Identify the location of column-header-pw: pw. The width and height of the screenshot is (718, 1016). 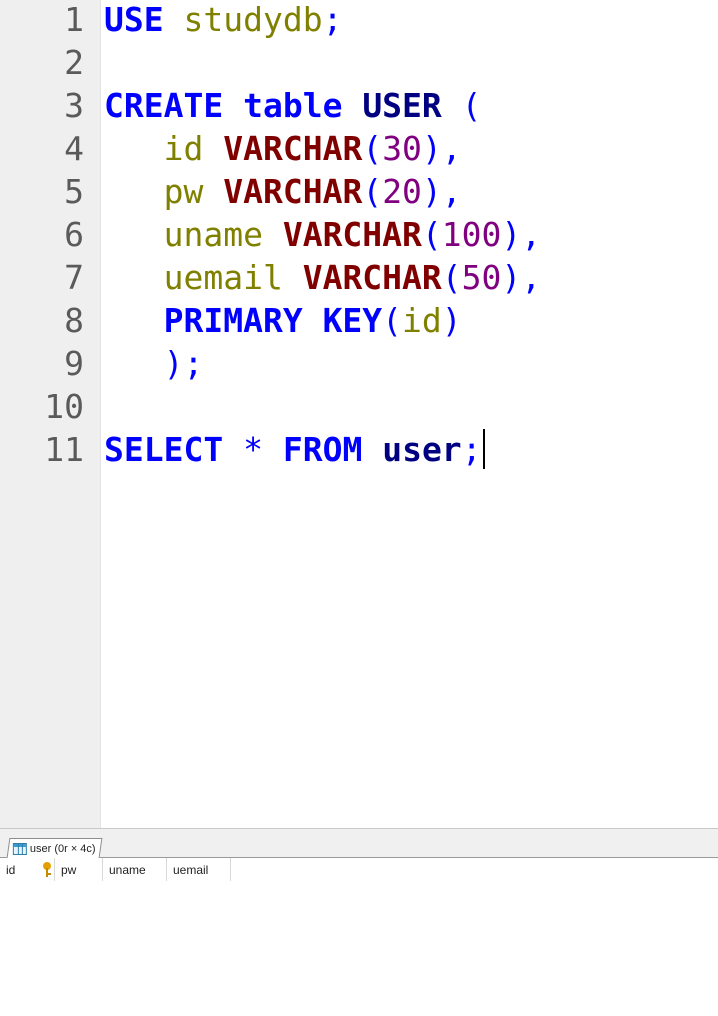
(79, 869).